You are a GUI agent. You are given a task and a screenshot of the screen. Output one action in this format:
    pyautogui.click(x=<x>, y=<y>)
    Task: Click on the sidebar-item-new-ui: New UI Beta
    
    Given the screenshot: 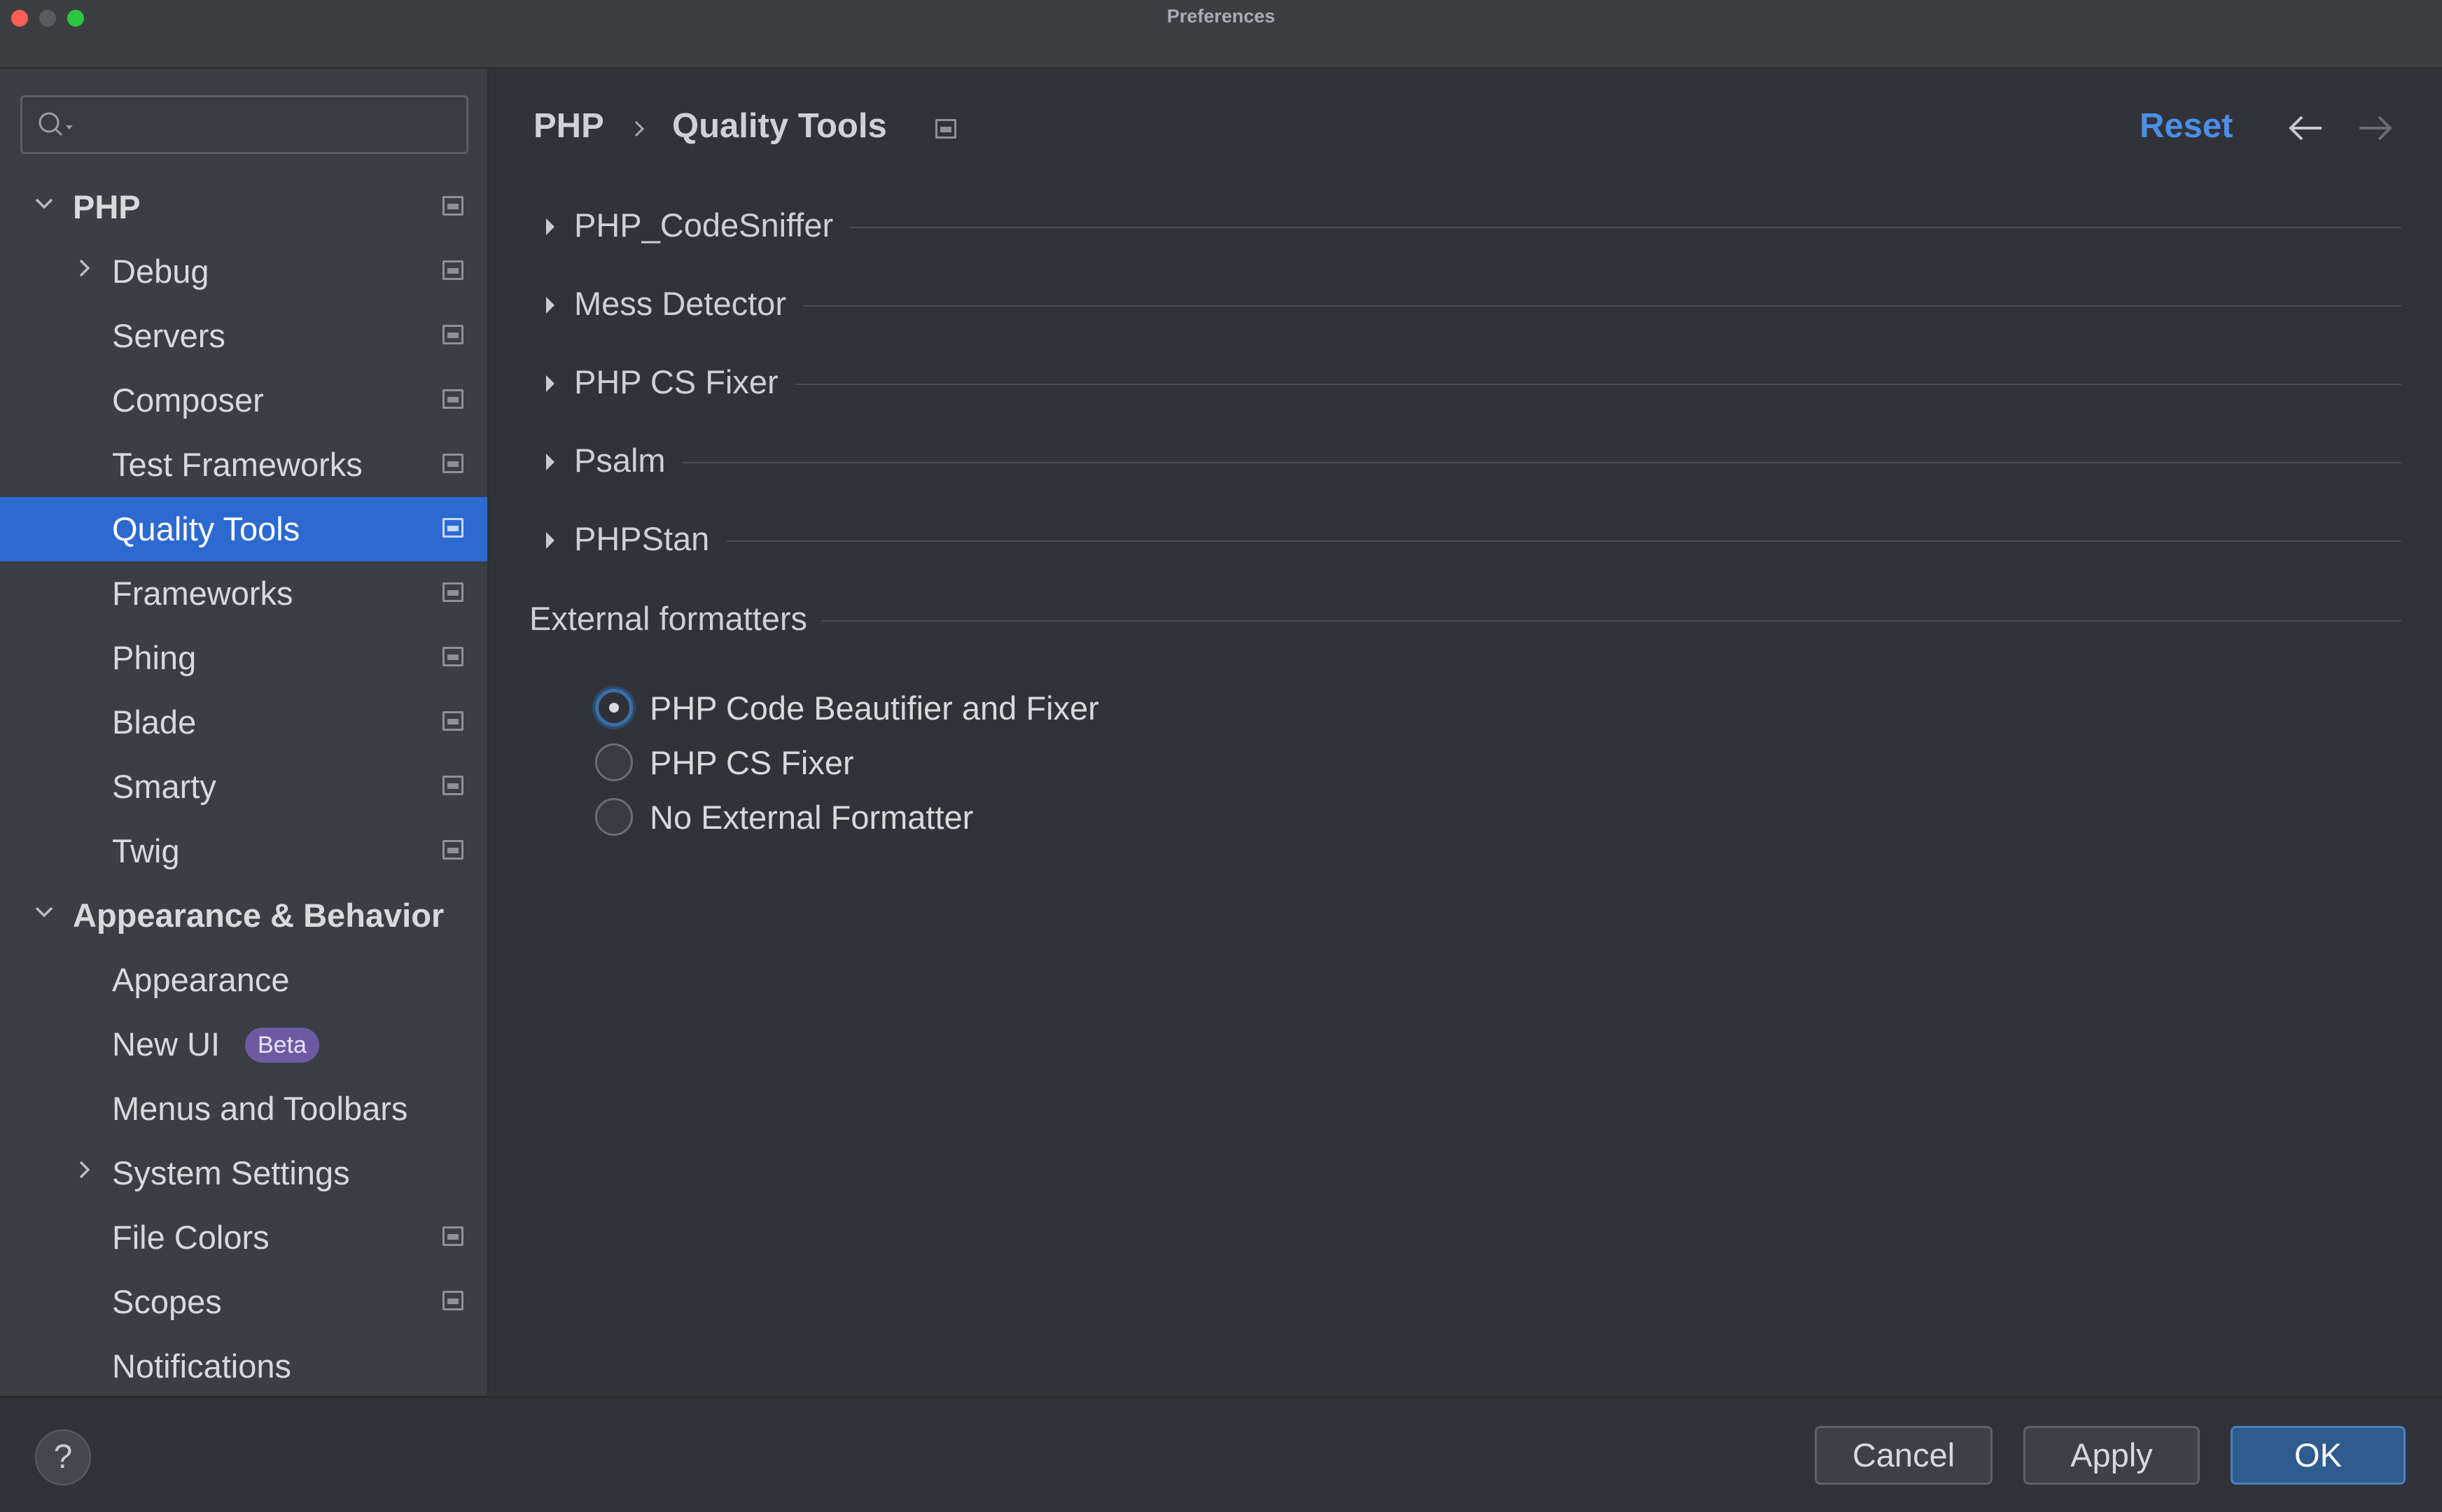 What is the action you would take?
    pyautogui.click(x=243, y=1044)
    